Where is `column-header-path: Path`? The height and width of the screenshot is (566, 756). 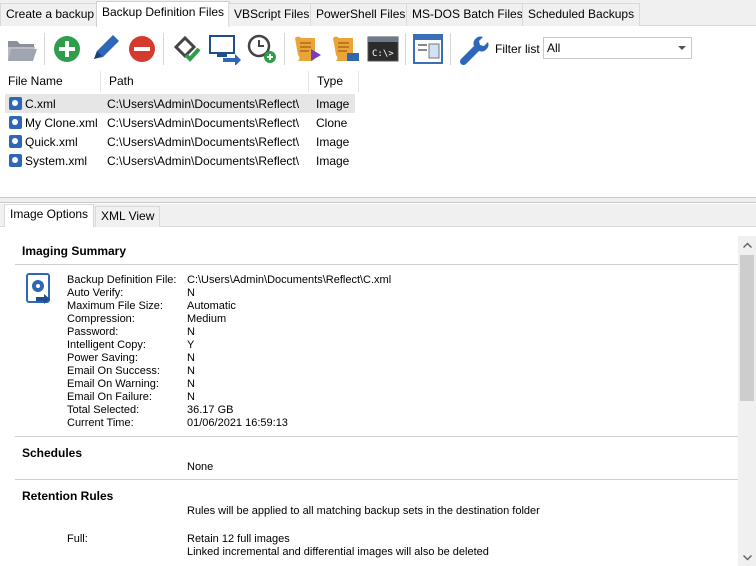
column-header-path: Path is located at coordinates (205, 81).